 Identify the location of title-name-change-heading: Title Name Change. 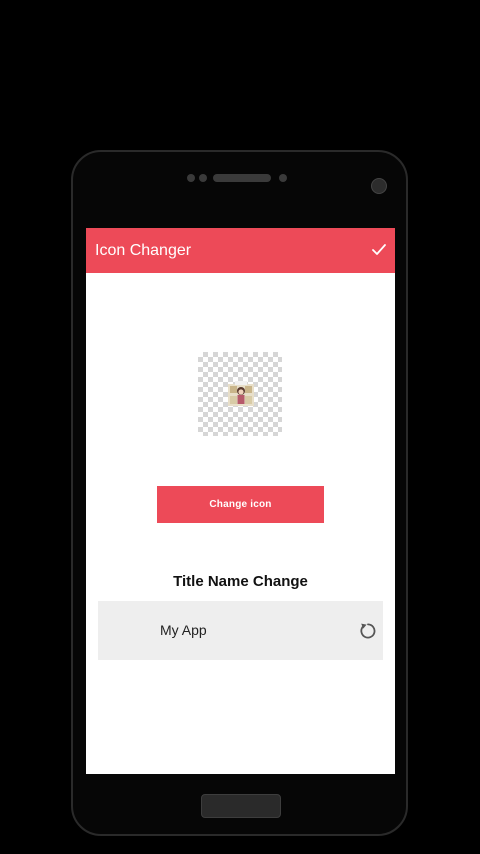
(240, 581).